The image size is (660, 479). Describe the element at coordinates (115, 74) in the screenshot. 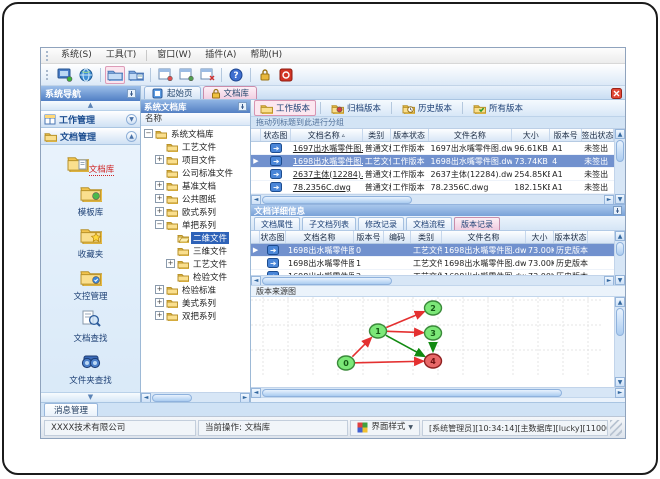

I see `open-folder-icon` at that location.